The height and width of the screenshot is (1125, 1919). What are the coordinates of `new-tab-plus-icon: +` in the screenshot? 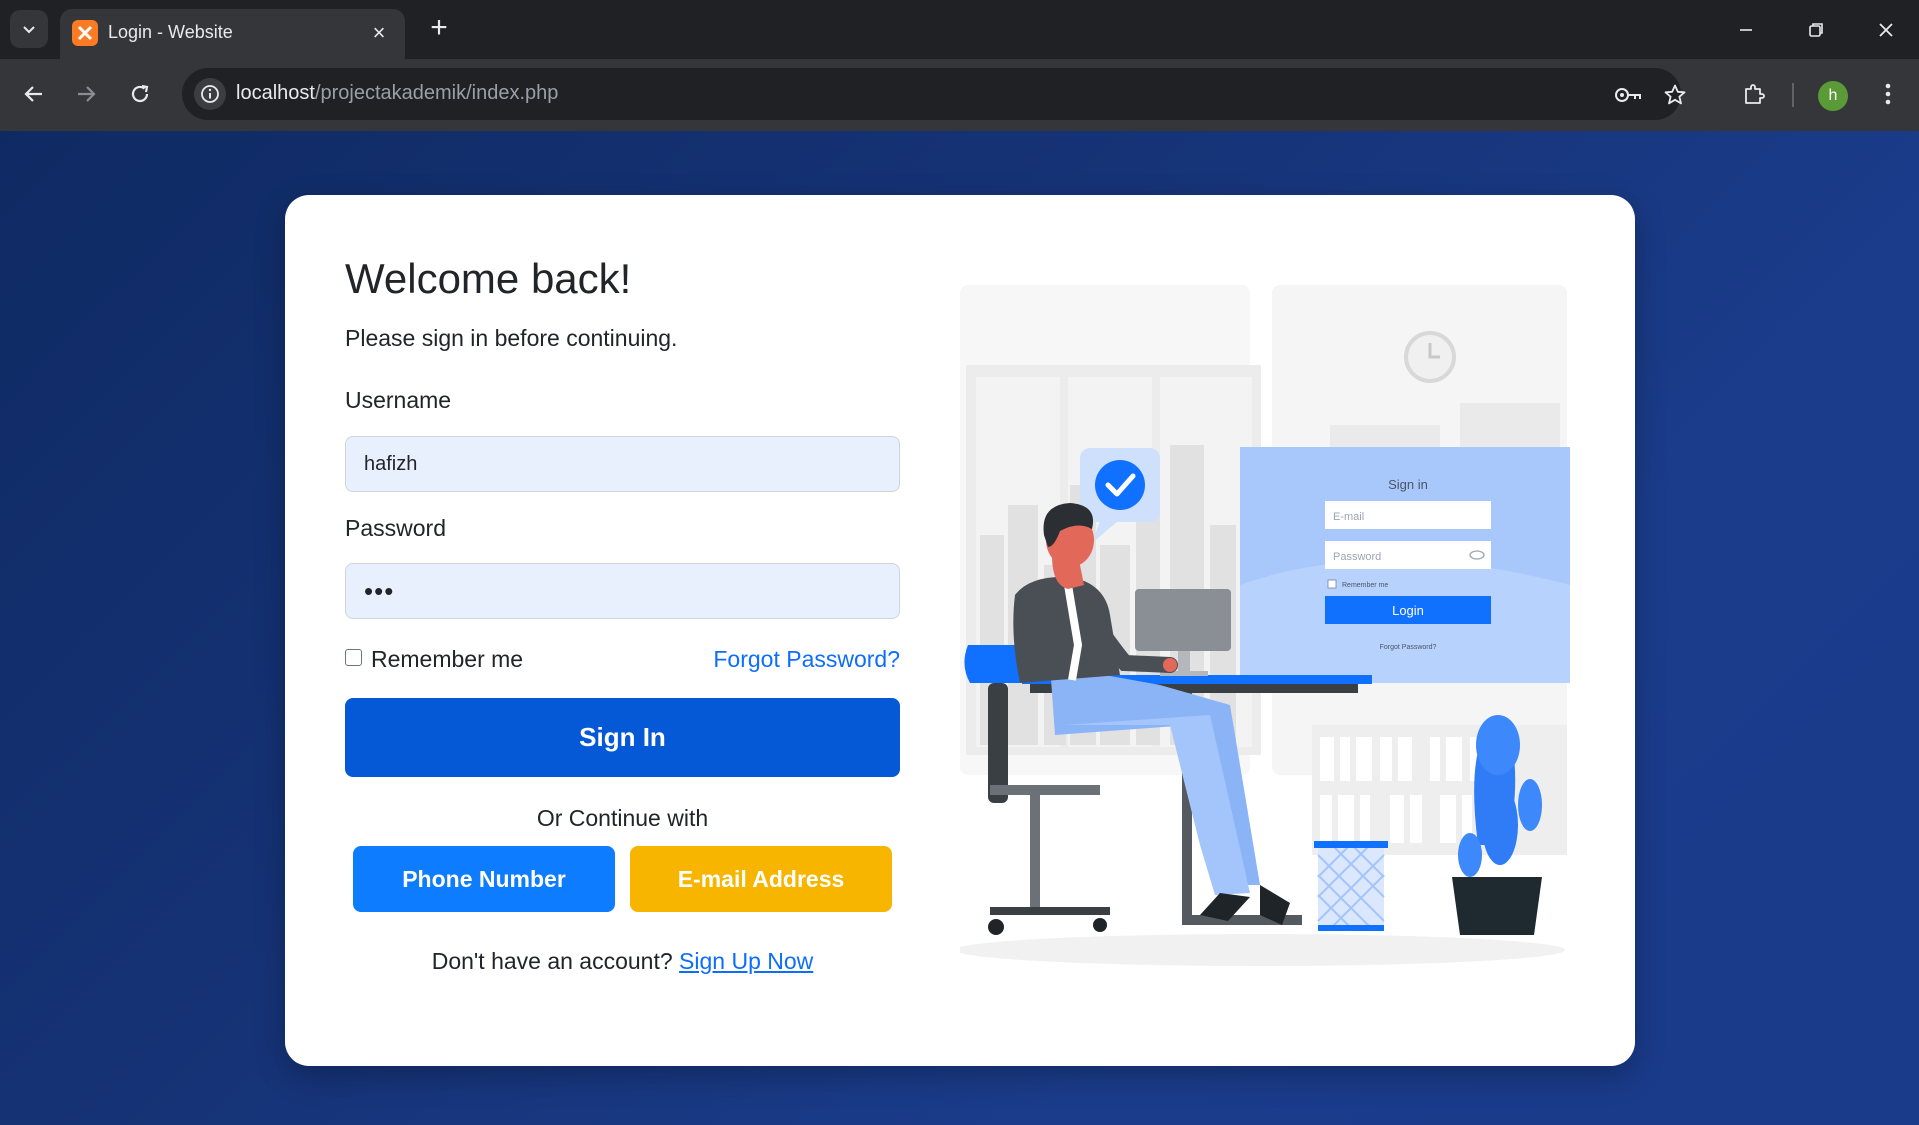 It's located at (439, 28).